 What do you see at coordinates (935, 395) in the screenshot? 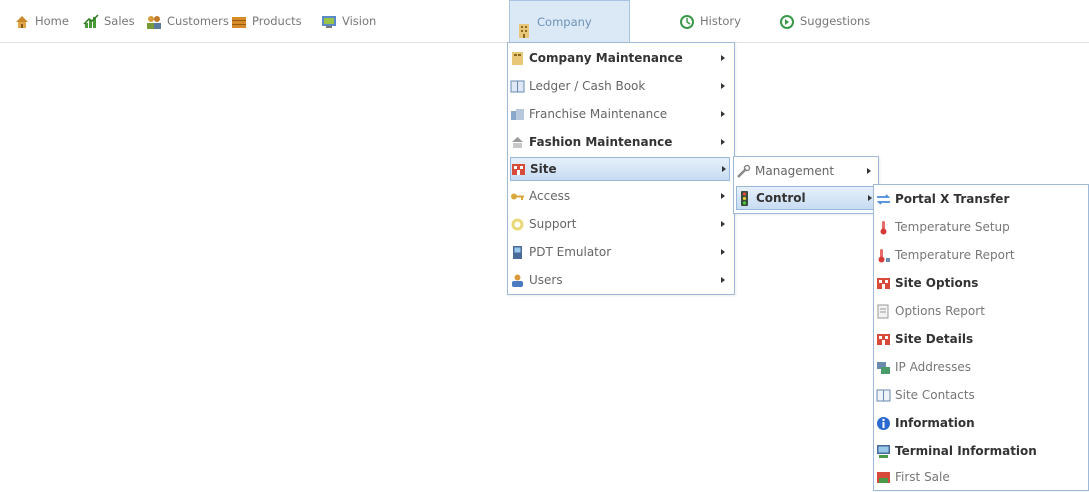
I see `menu-item-label: Site Contacts` at bounding box center [935, 395].